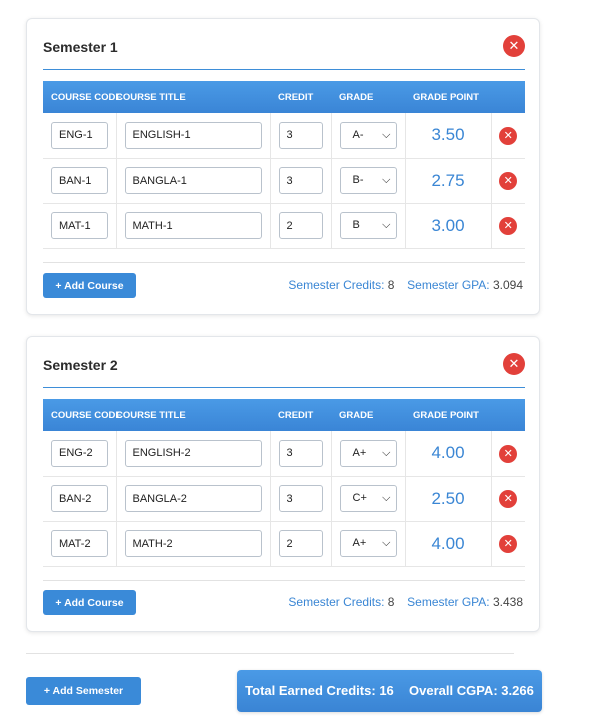 The height and width of the screenshot is (727, 599). Describe the element at coordinates (80, 47) in the screenshot. I see `semester-title: Semester 1` at that location.